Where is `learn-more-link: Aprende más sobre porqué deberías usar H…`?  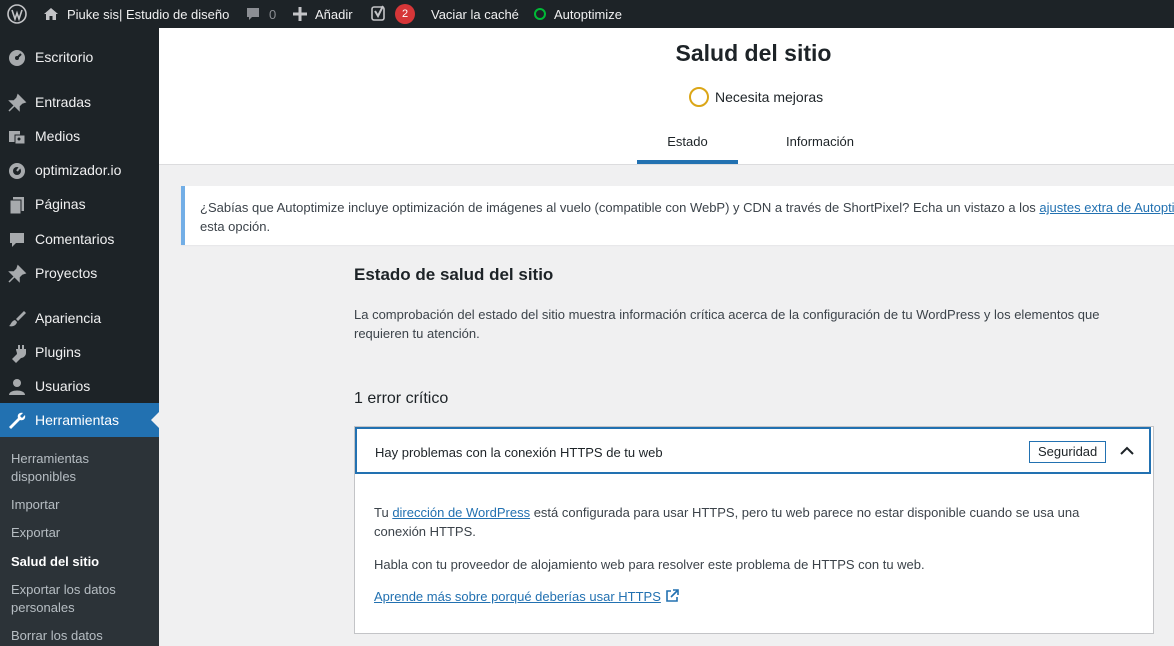 learn-more-link: Aprende más sobre porqué deberías usar H… is located at coordinates (517, 596).